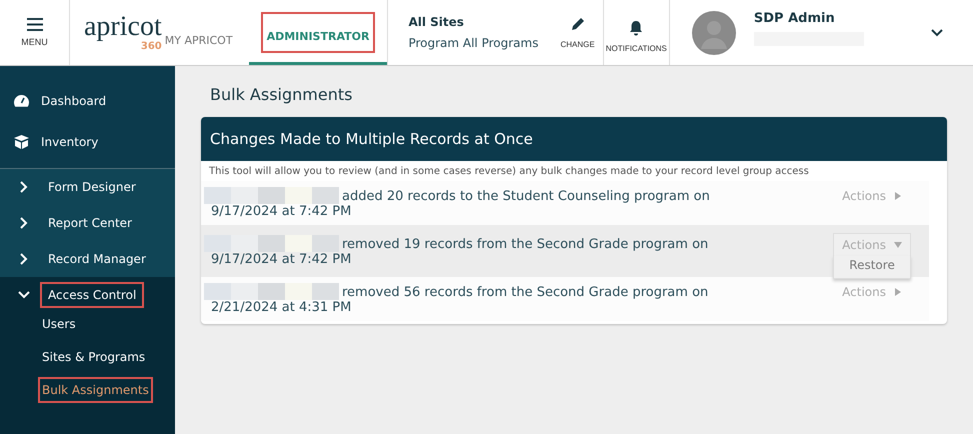  Describe the element at coordinates (578, 24) in the screenshot. I see `pencil-icon` at that location.